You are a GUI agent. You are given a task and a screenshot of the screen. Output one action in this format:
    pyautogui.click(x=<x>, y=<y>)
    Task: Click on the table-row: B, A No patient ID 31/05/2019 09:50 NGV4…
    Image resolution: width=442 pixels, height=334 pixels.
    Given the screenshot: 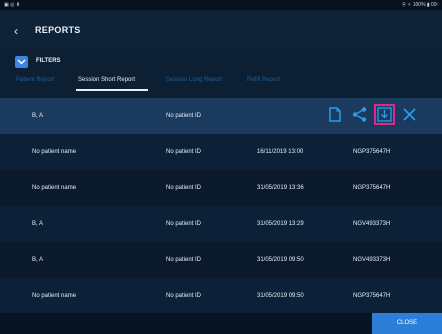 What is the action you would take?
    pyautogui.click(x=221, y=260)
    